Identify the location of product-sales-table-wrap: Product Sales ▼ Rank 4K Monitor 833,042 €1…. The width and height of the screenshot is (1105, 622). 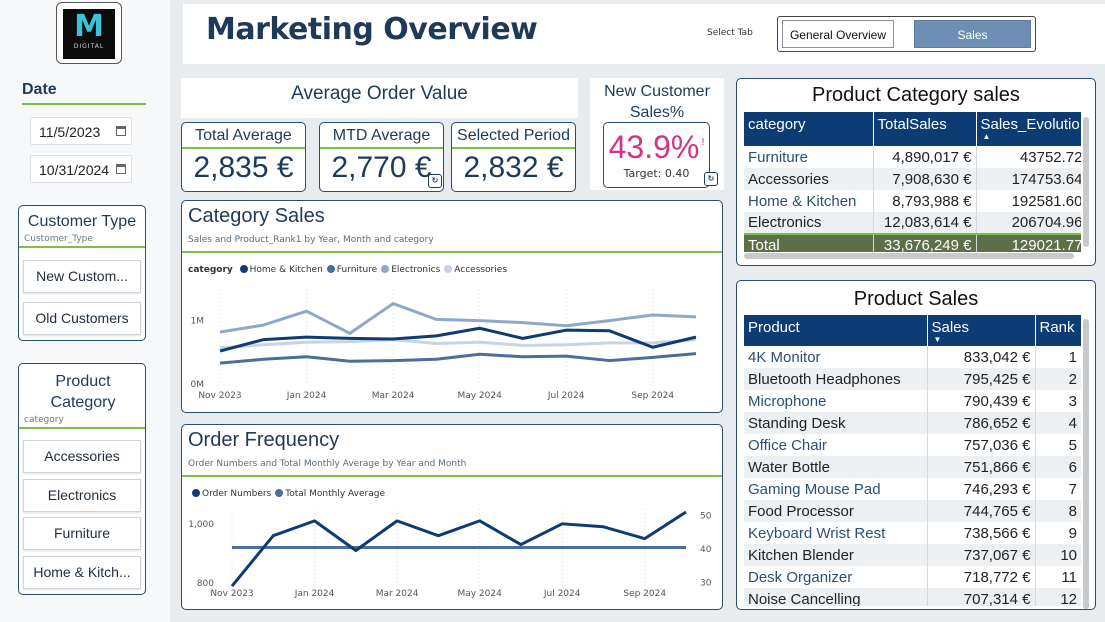
(912, 460).